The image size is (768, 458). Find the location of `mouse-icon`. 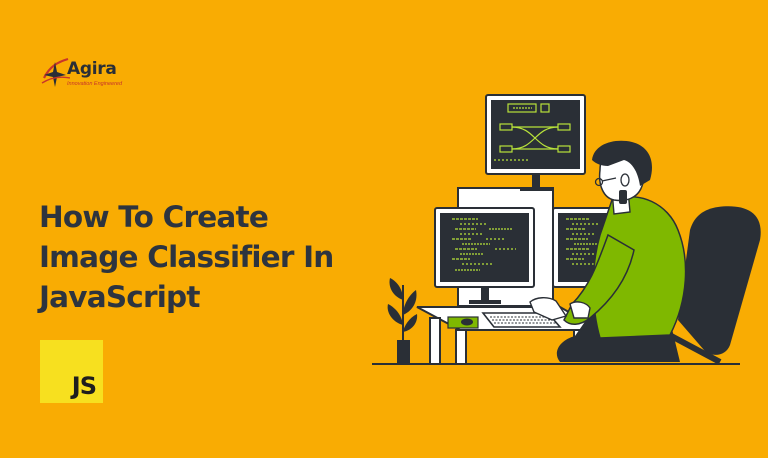

mouse-icon is located at coordinates (467, 322).